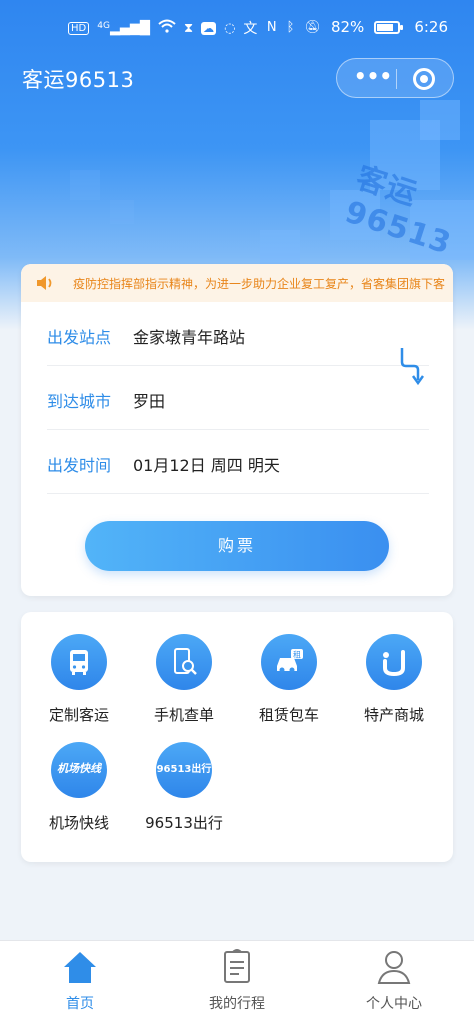 The height and width of the screenshot is (1013, 474). What do you see at coordinates (347, 27) in the screenshot?
I see `battery-percent: 82%` at bounding box center [347, 27].